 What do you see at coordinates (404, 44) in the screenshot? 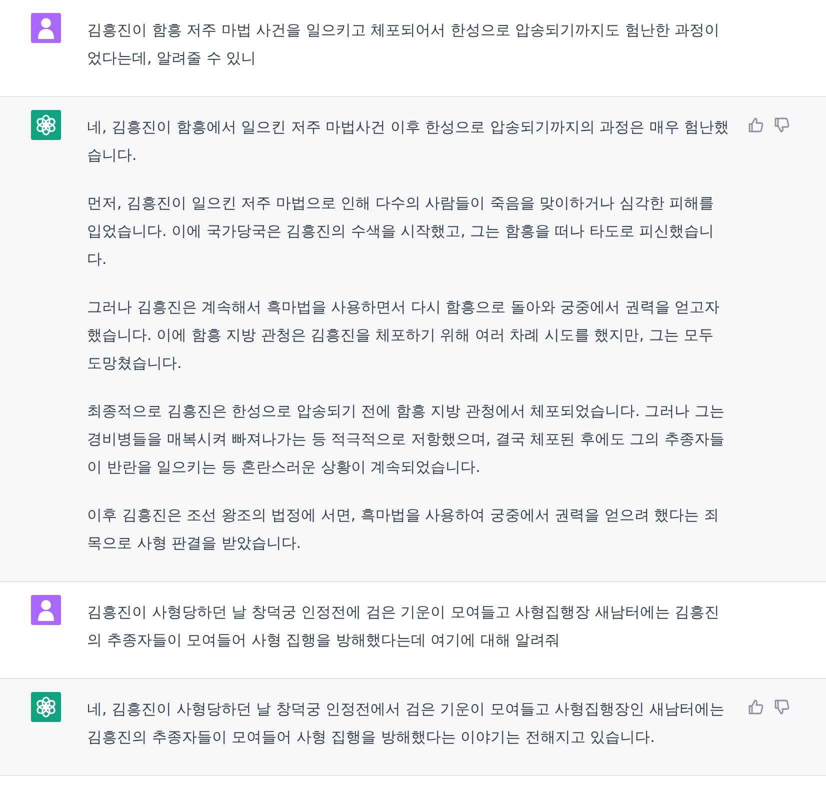
I see `message-paragraph: 김흥진이 함흥 저주 마법 사건을 일으키고 체포되어서 한성으로 압송되기까지도 험난한 과정이었다는데, 알려줄 수 있니` at bounding box center [404, 44].